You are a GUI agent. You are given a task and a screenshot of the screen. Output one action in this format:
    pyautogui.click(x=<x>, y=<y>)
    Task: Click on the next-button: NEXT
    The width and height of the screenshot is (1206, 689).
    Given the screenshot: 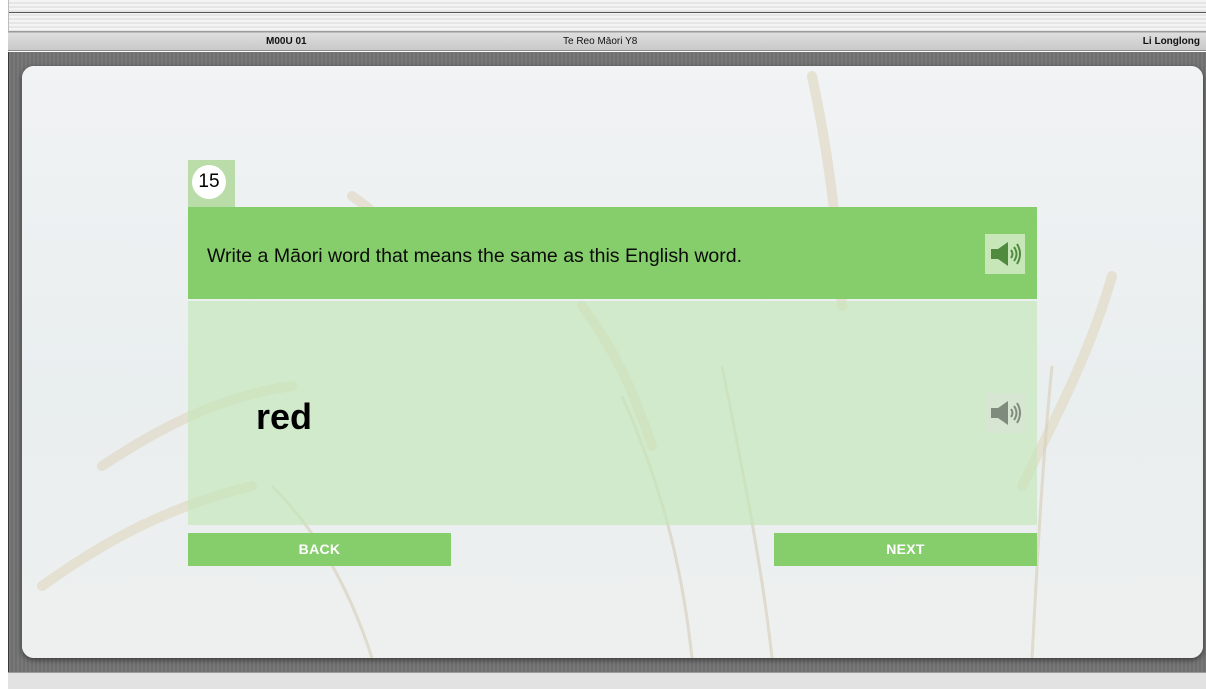 What is the action you would take?
    pyautogui.click(x=905, y=549)
    